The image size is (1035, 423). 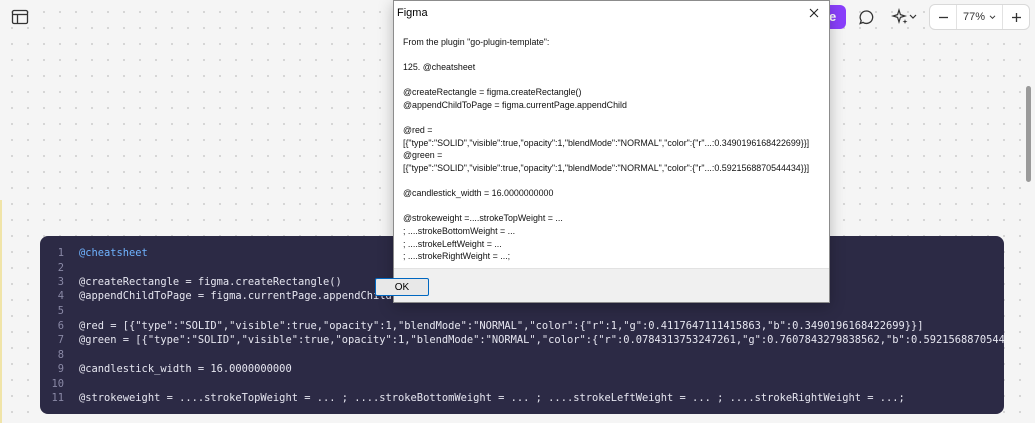 What do you see at coordinates (60, 311) in the screenshot?
I see `line-number: 5` at bounding box center [60, 311].